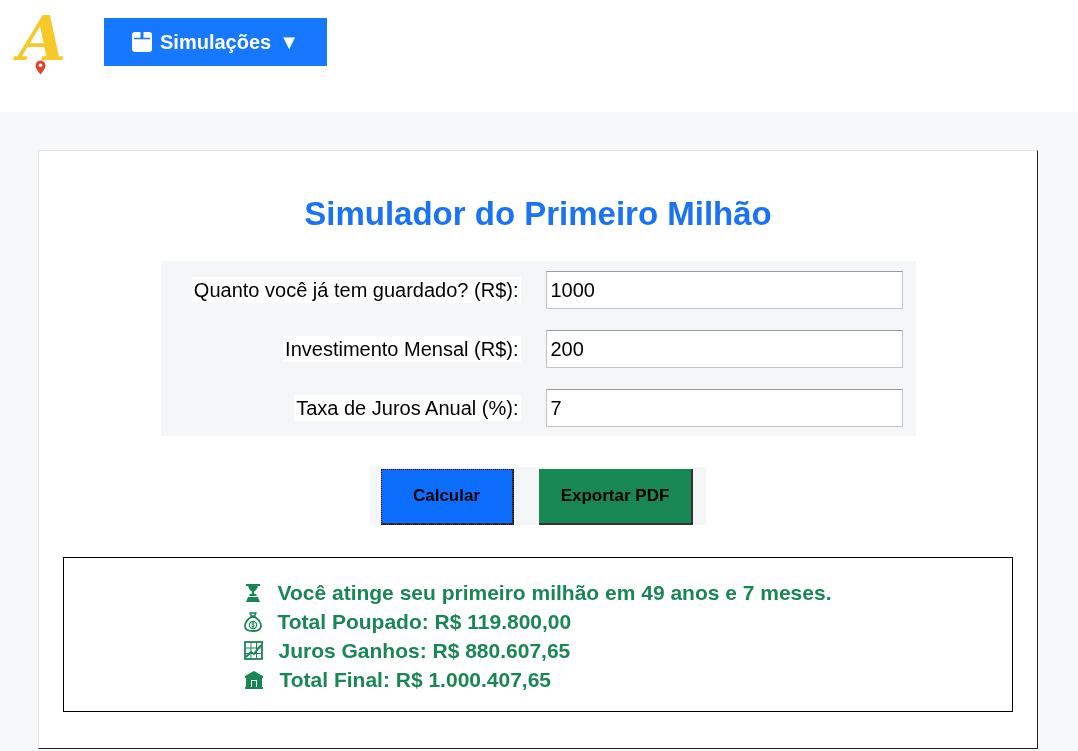 Image resolution: width=1078 pixels, height=751 pixels. What do you see at coordinates (554, 592) in the screenshot?
I see `result-line: Você atinge seu primeiro milhão em 49 anos e 7 meses.` at bounding box center [554, 592].